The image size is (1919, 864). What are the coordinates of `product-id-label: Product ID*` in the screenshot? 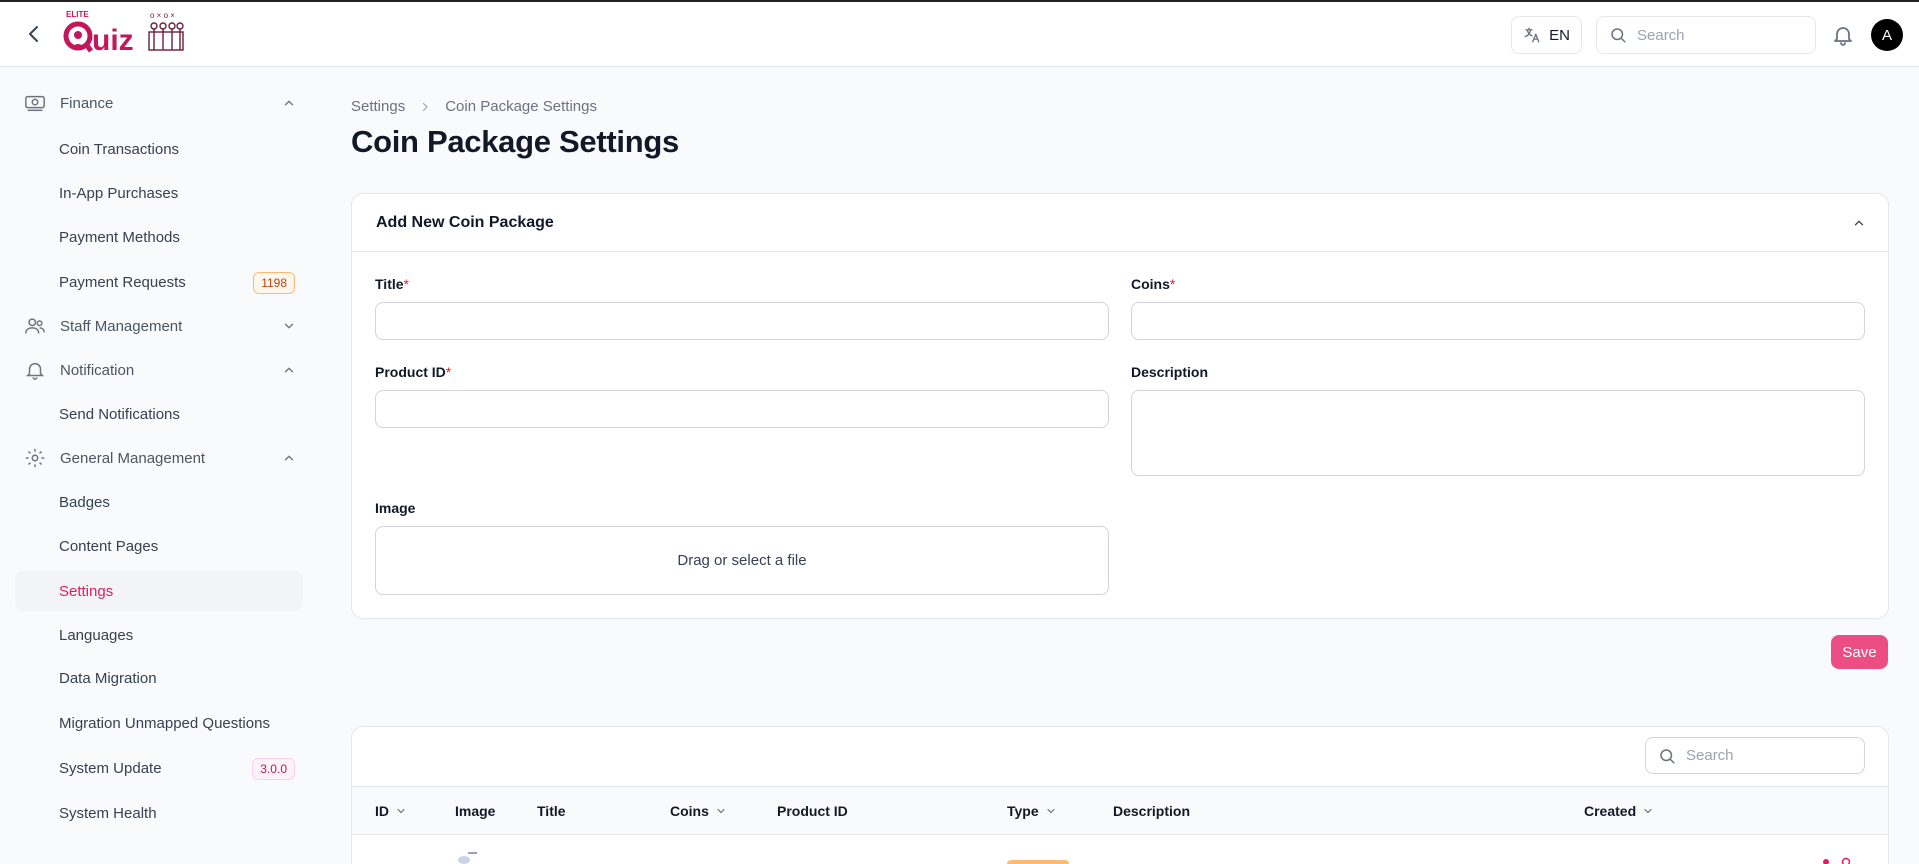 It's located at (413, 372).